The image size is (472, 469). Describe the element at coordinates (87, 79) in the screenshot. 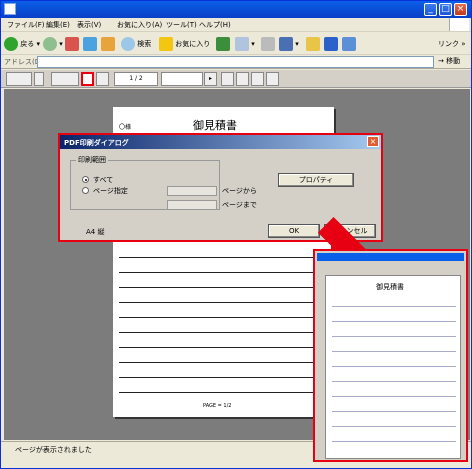

I see `pdf-print-button` at that location.